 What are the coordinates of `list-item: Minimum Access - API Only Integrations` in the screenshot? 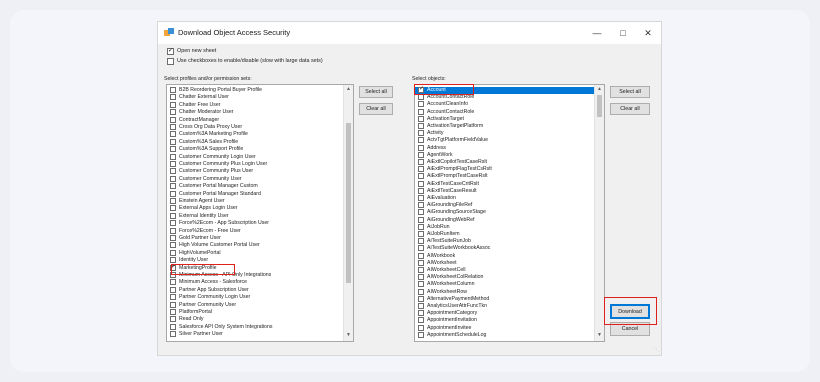 It's located at (255, 275).